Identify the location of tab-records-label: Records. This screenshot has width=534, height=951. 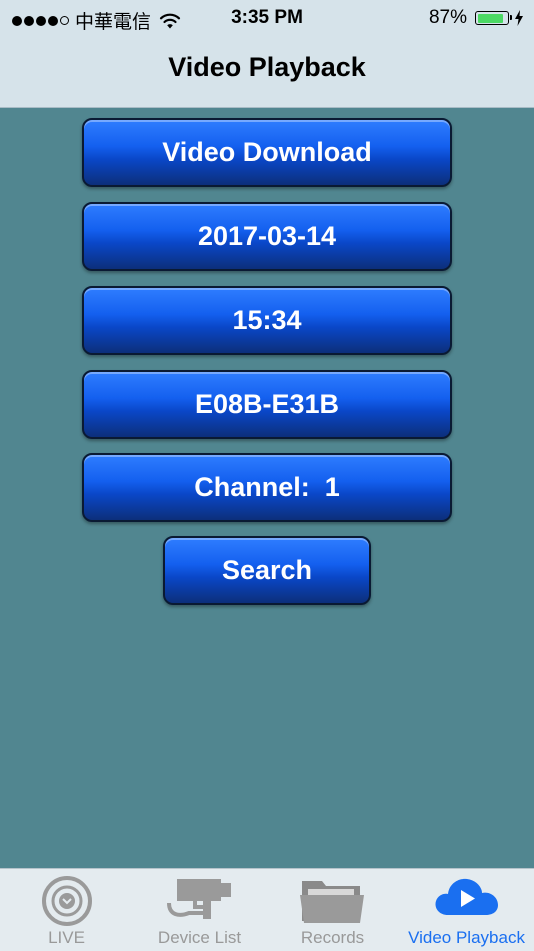
(332, 937).